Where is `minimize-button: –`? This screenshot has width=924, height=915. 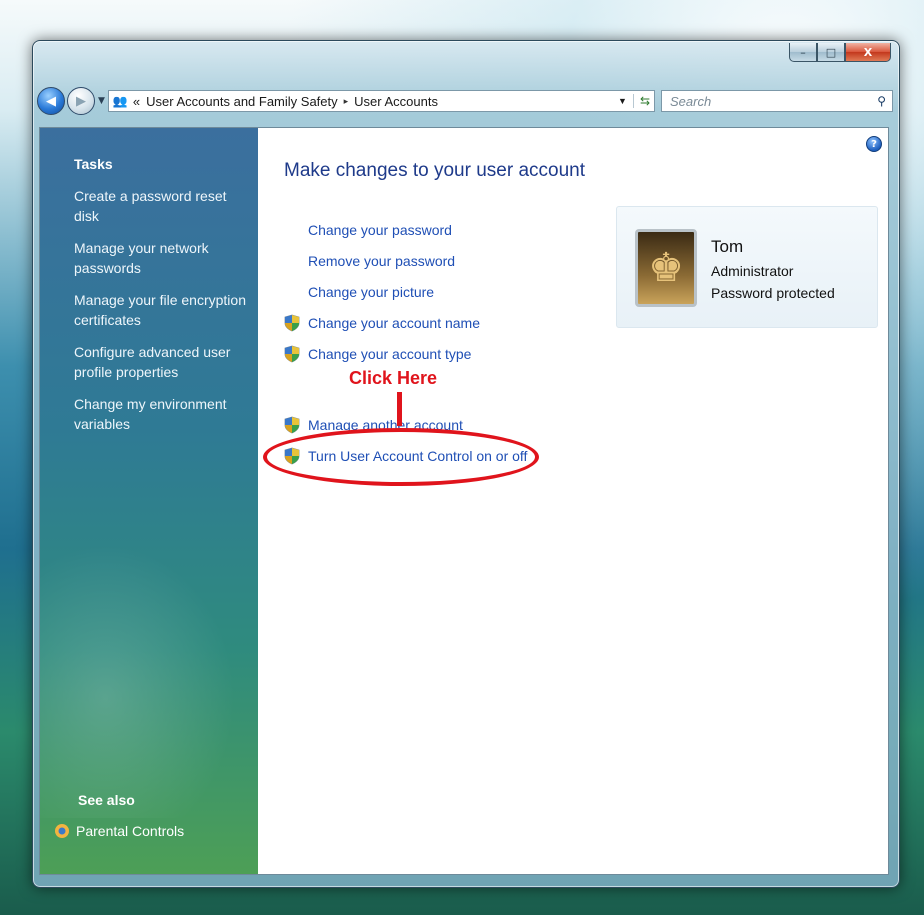 minimize-button: – is located at coordinates (803, 52).